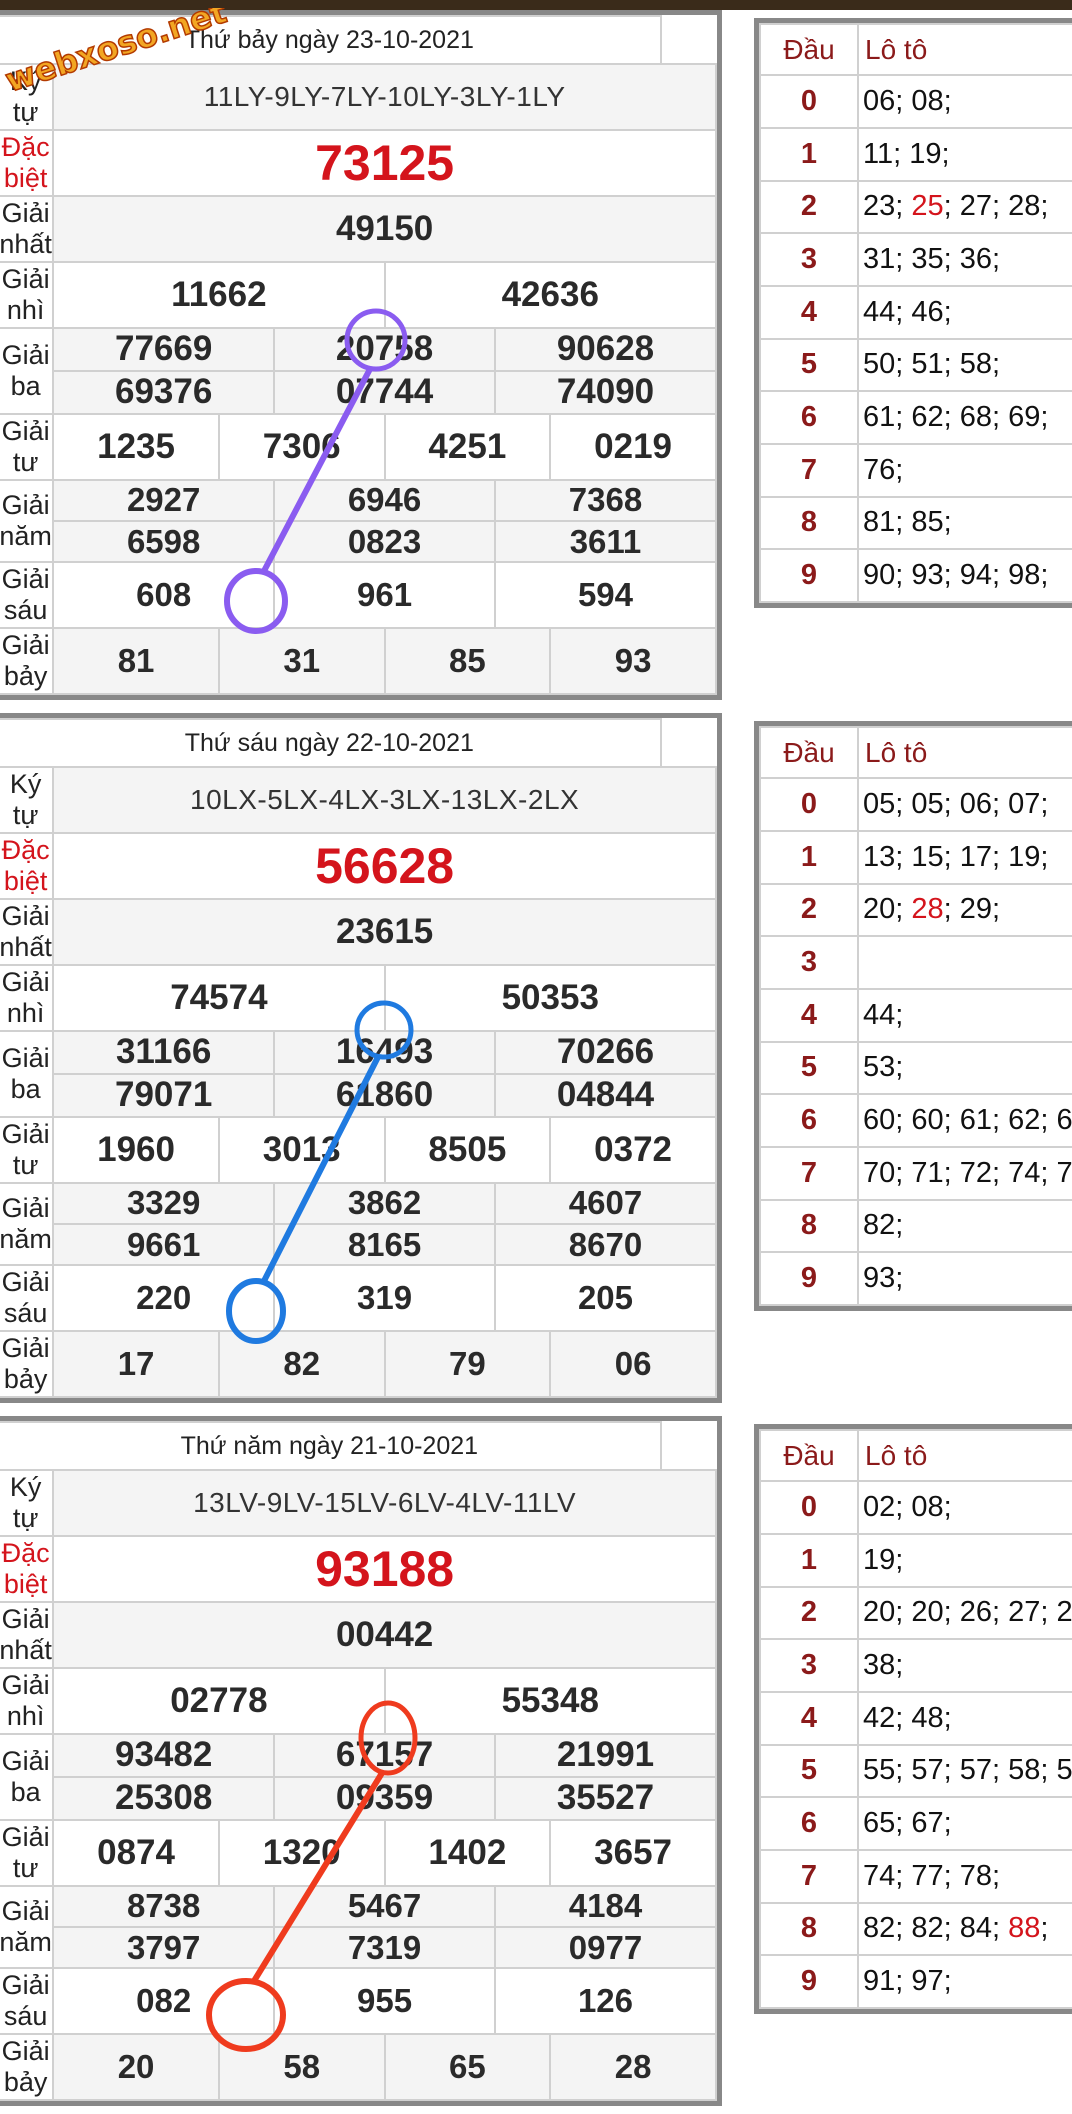 The image size is (1072, 2114). What do you see at coordinates (915, 804) in the screenshot?
I see `loto-row: 0 05; 05; 06; 07;` at bounding box center [915, 804].